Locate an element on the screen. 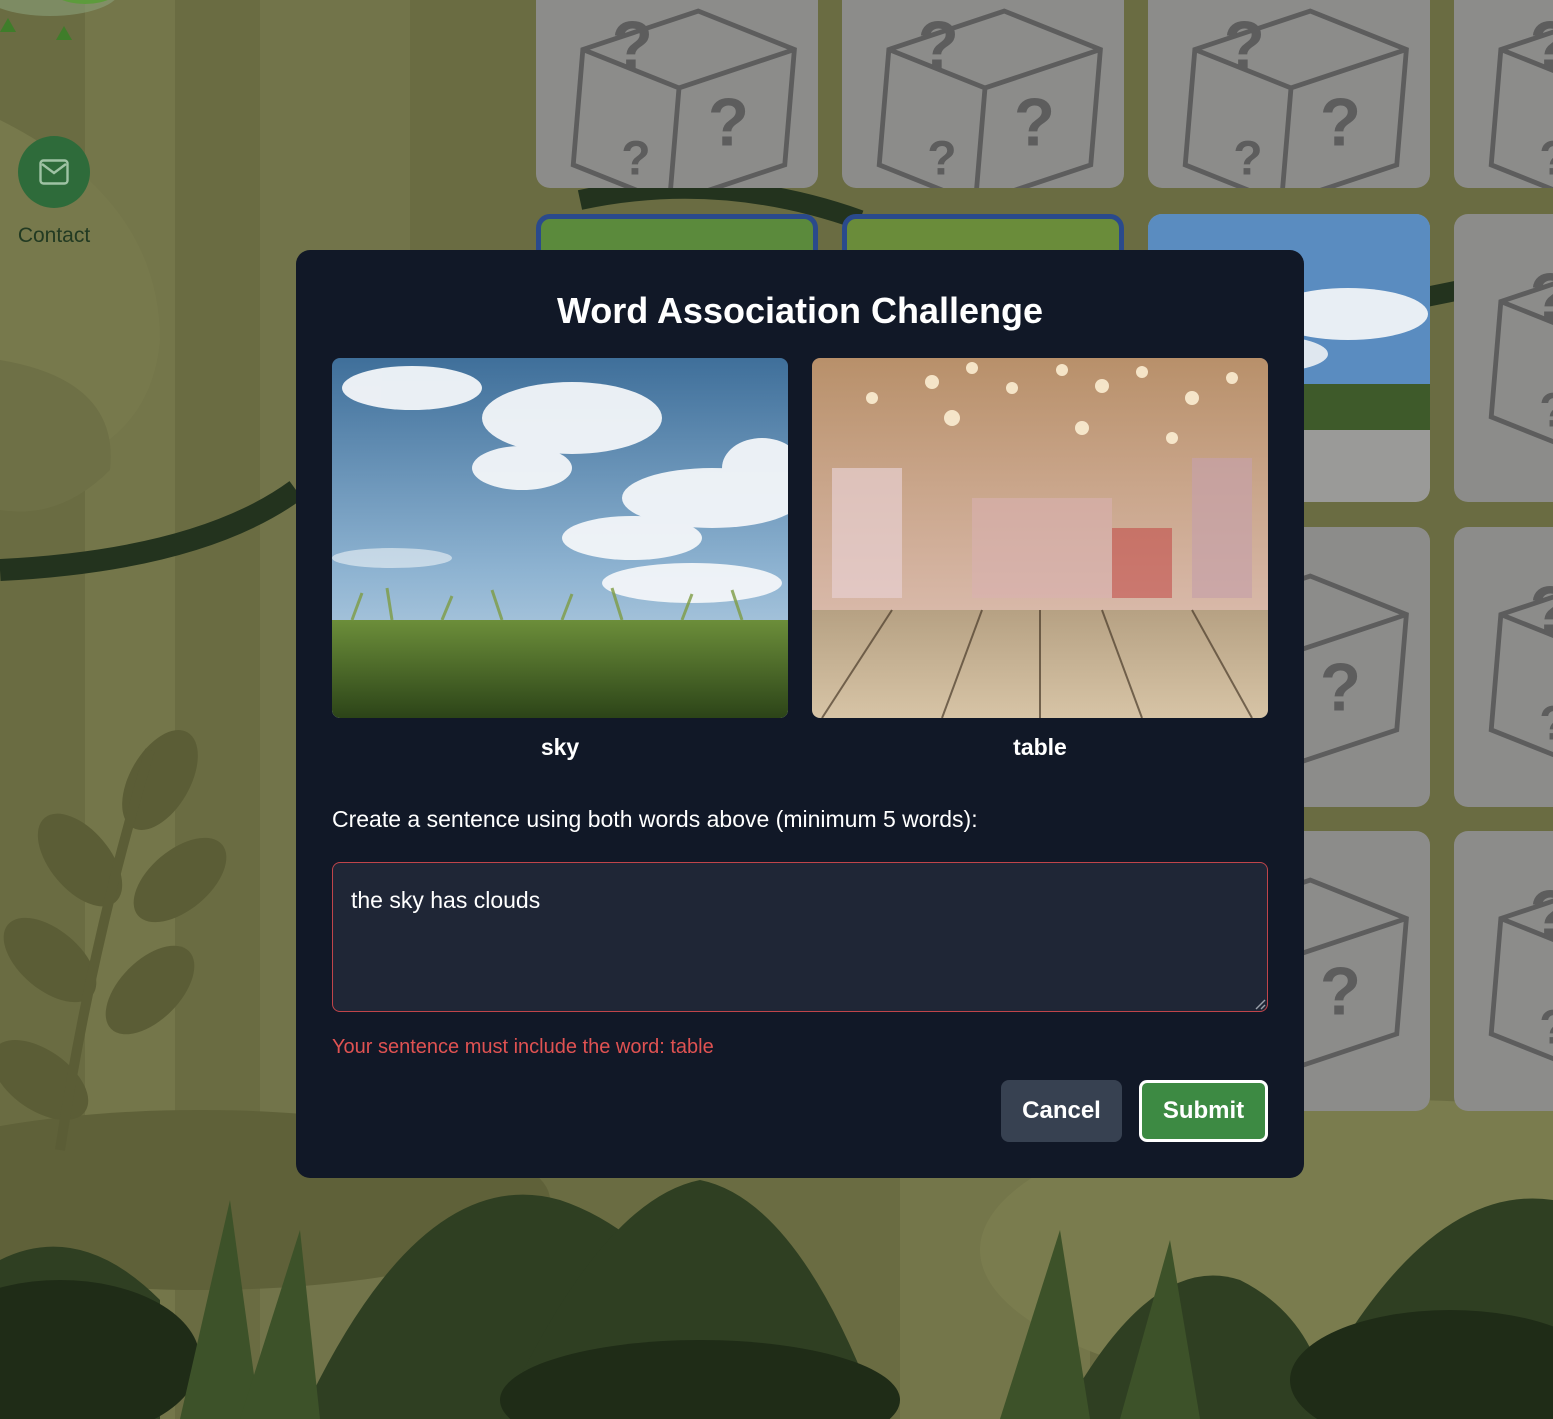 This screenshot has width=1553, height=1419. sky-image is located at coordinates (560, 538).